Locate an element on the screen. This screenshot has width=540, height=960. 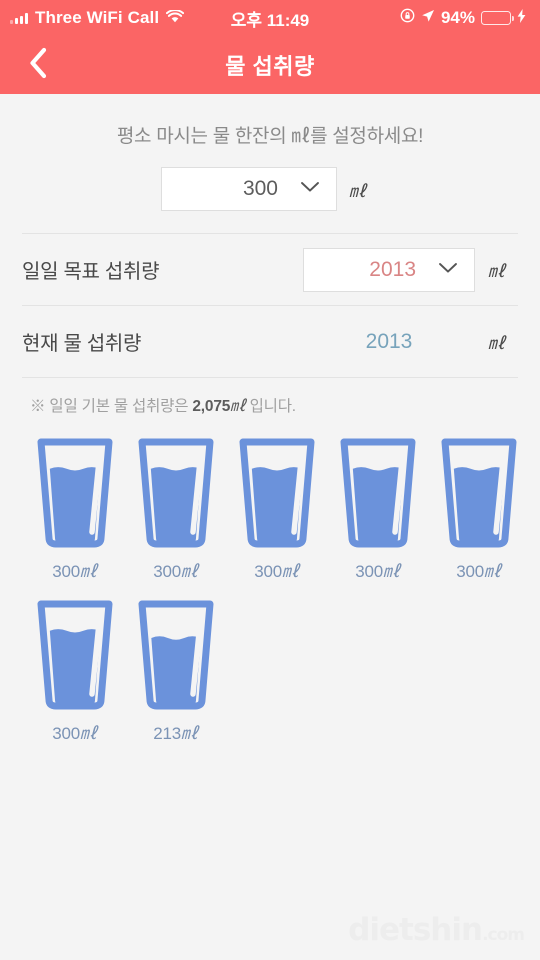
cup-size-value: 300 is located at coordinates (260, 188).